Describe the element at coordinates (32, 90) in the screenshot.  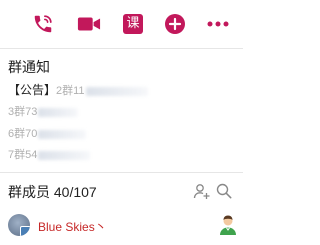
I see `notice-tag: 【公告】` at that location.